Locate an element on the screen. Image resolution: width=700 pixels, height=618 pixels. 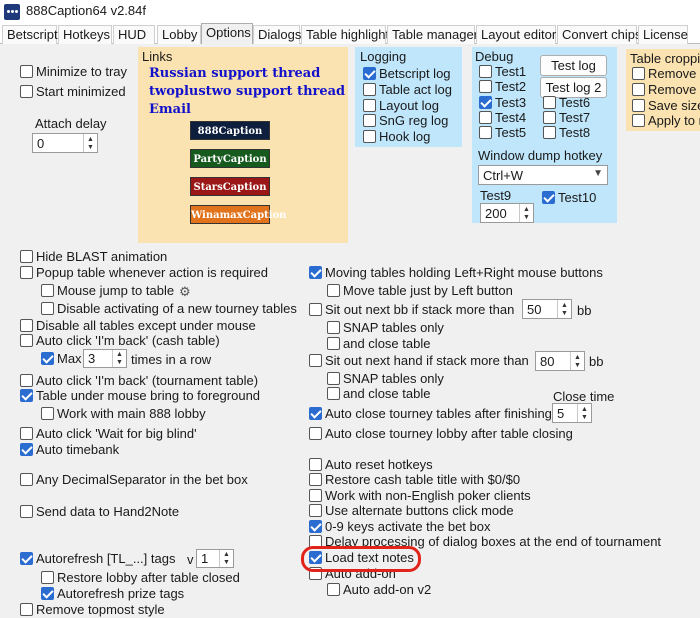
chevron-down-icon: ▼ is located at coordinates (598, 173).